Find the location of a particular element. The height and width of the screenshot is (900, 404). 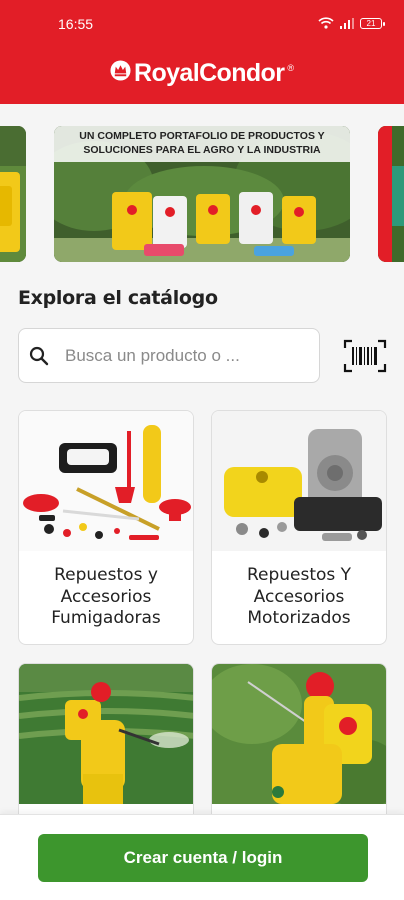

search-bar is located at coordinates (169, 355).